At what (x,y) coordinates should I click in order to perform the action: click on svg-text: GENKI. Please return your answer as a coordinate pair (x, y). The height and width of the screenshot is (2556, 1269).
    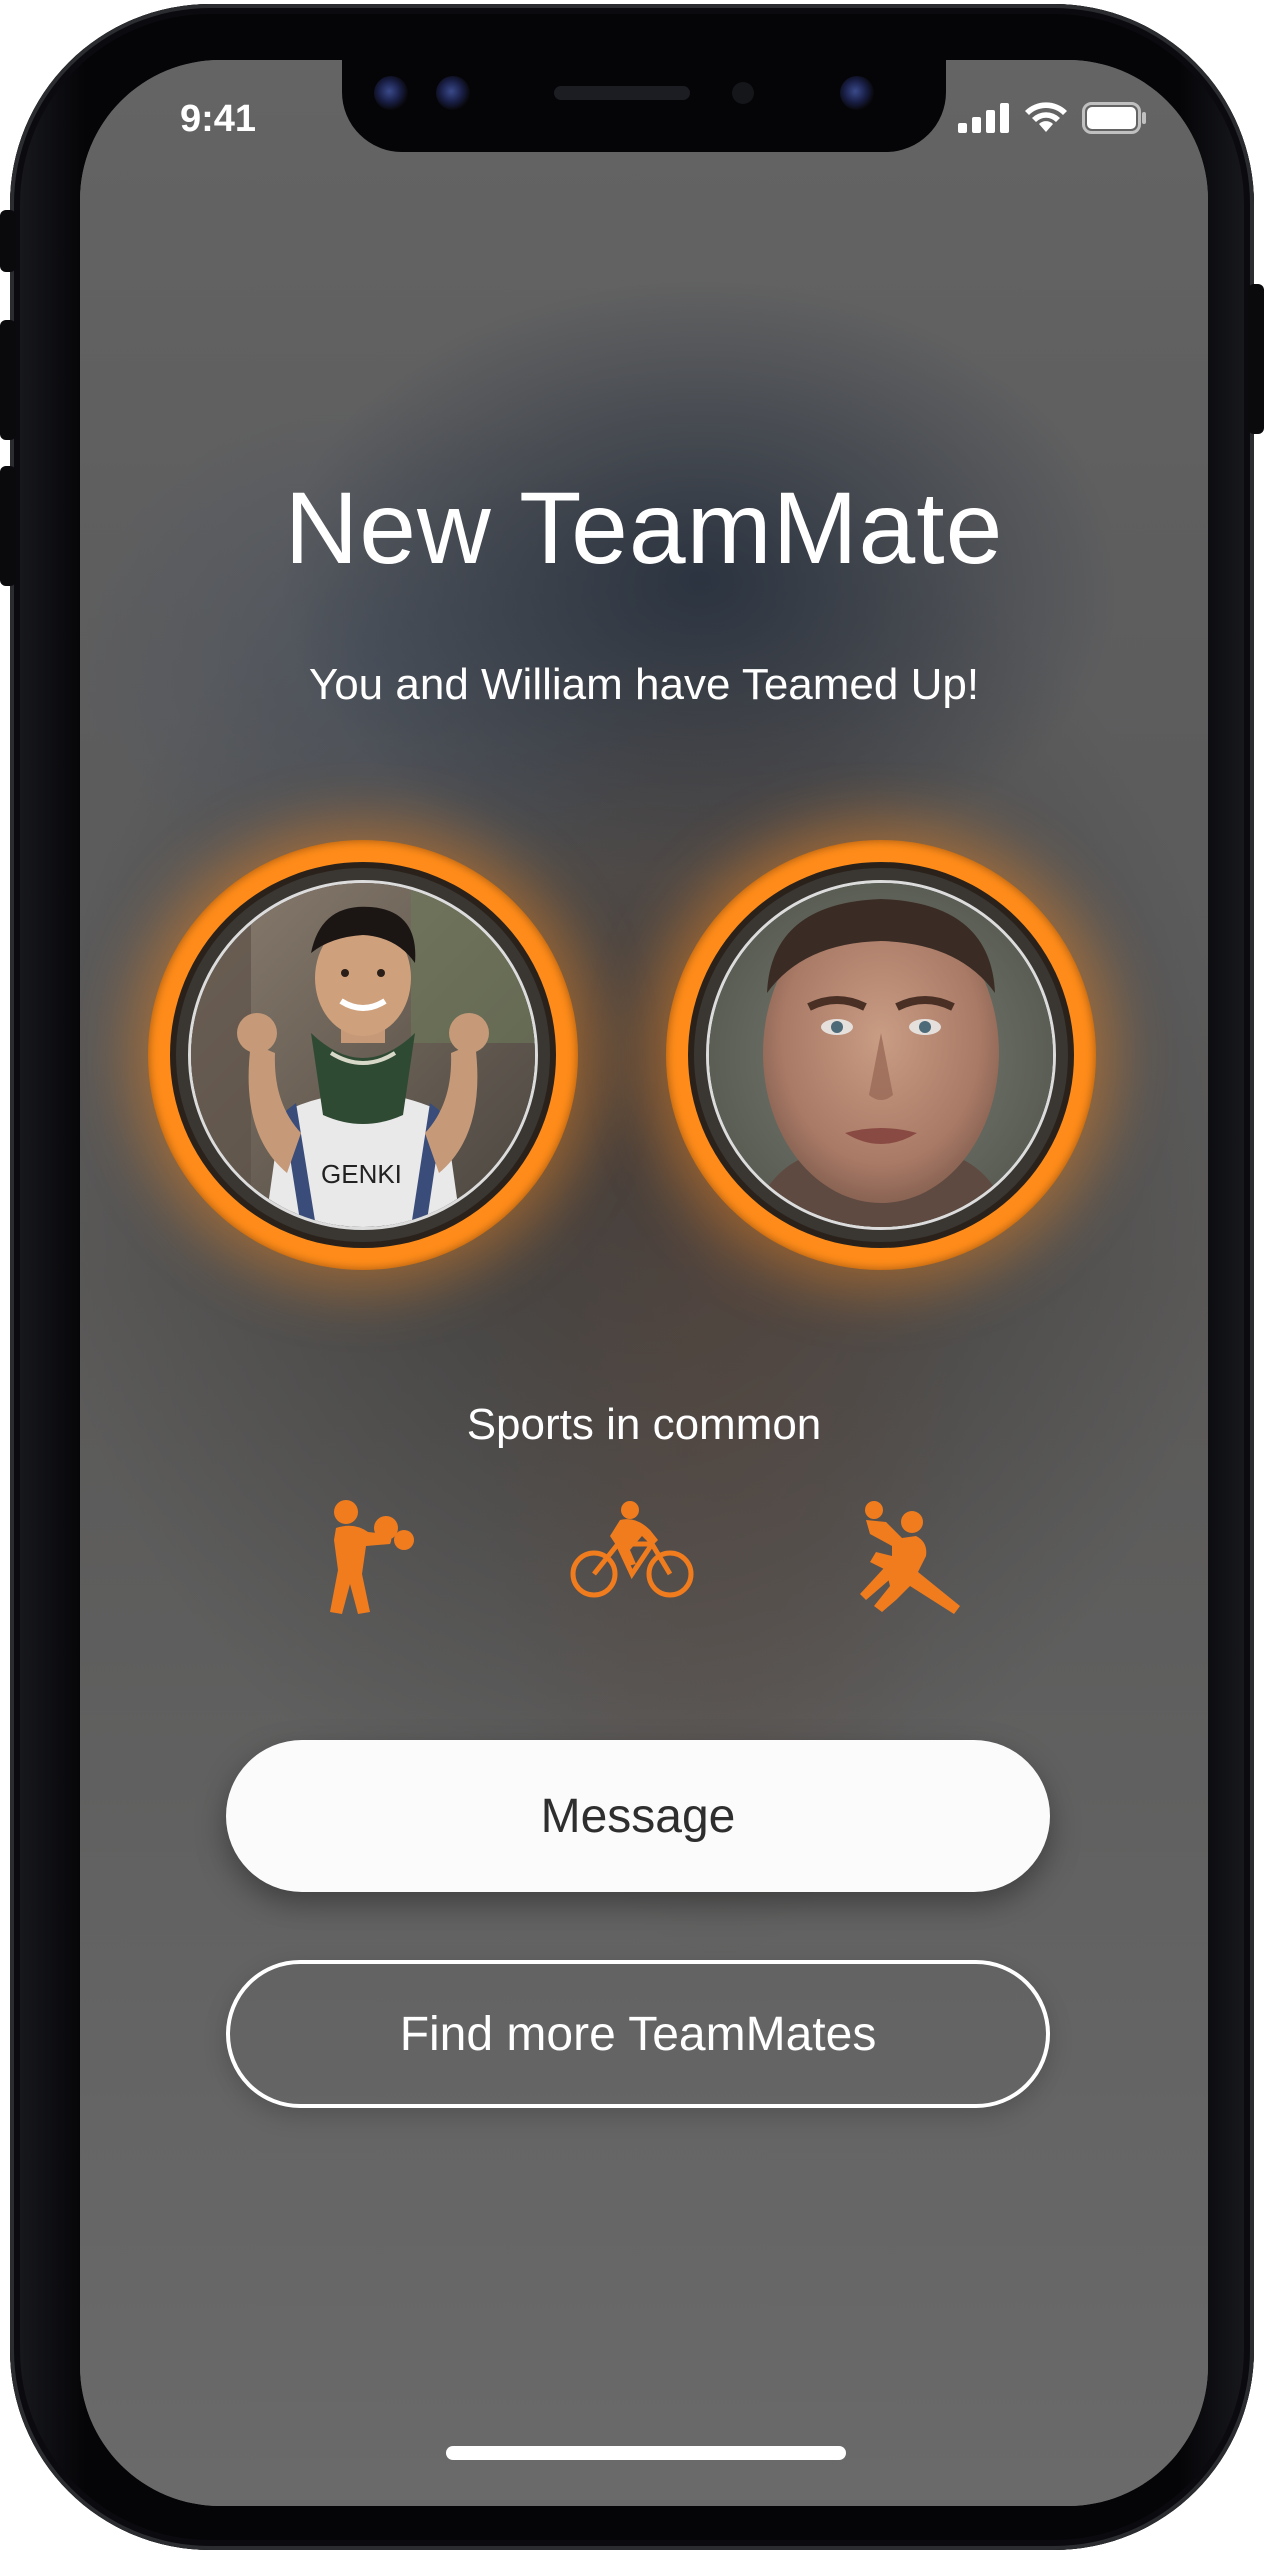
    Looking at the image, I should click on (361, 1174).